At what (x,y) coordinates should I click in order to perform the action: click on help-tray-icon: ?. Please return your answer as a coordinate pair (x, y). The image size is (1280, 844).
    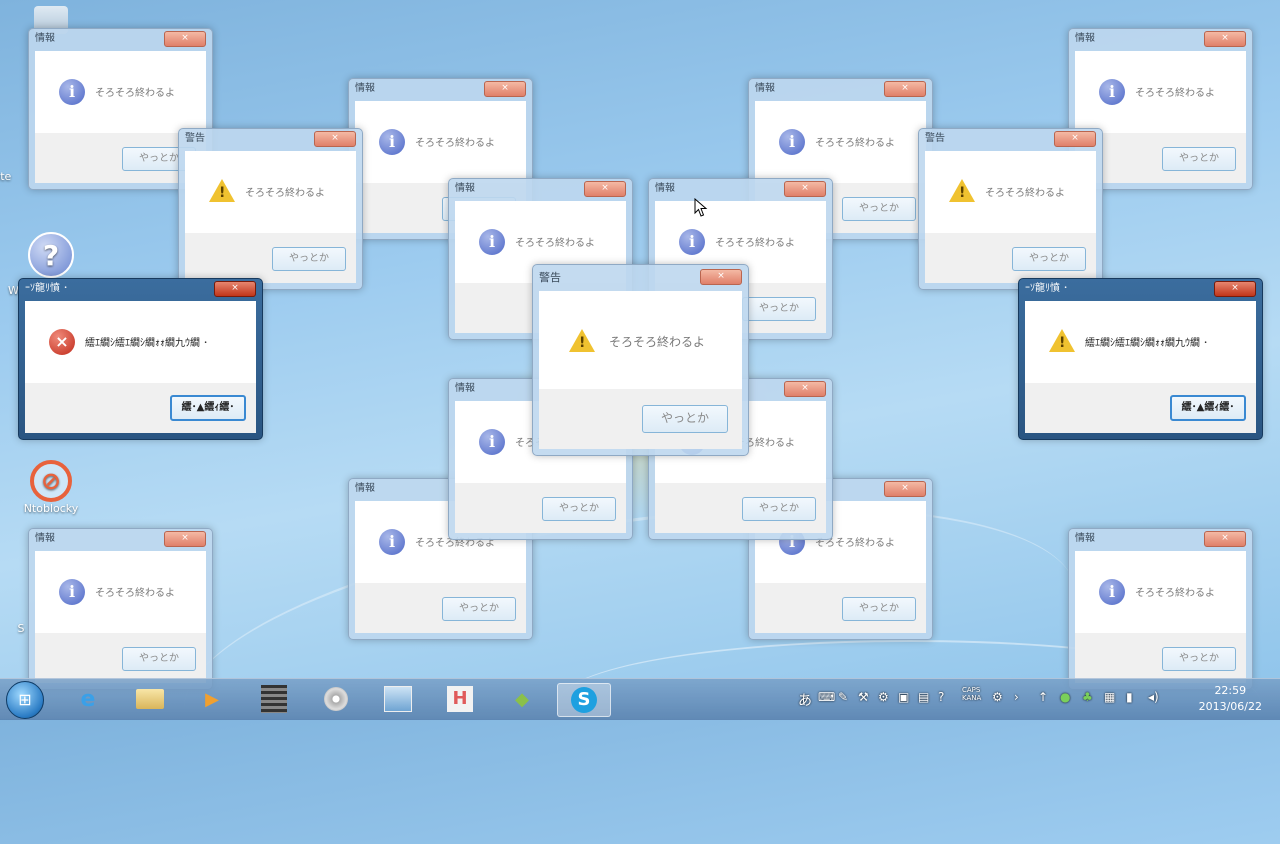
    Looking at the image, I should click on (941, 697).